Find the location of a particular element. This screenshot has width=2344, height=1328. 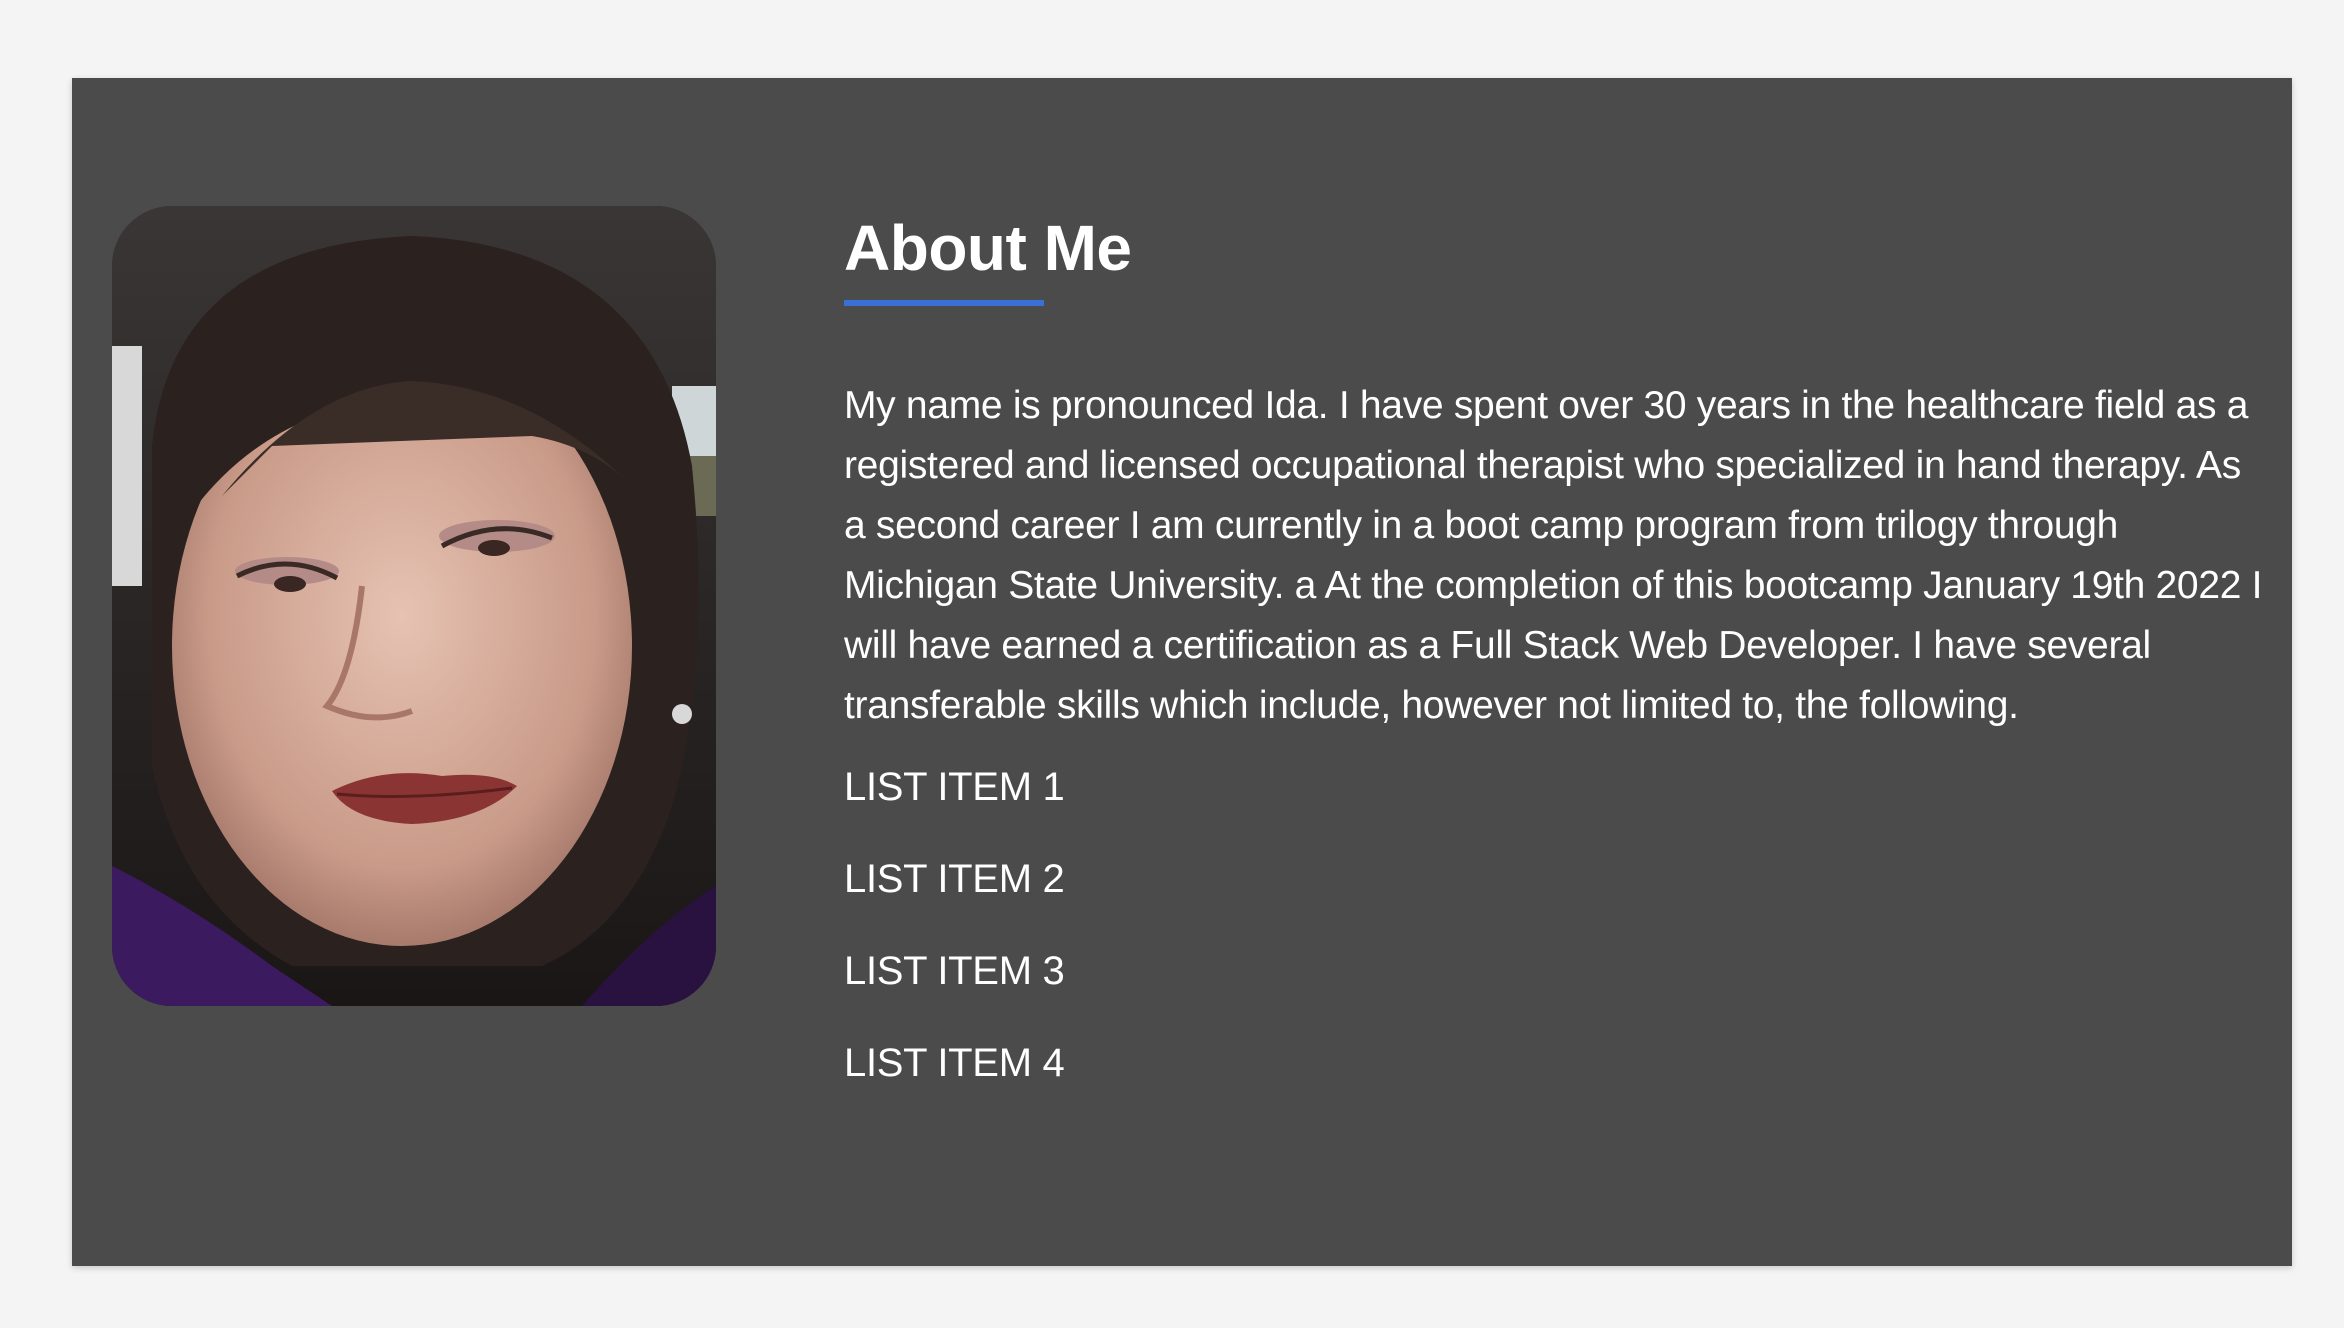

list-item: LIST ITEM 1 is located at coordinates (954, 787).